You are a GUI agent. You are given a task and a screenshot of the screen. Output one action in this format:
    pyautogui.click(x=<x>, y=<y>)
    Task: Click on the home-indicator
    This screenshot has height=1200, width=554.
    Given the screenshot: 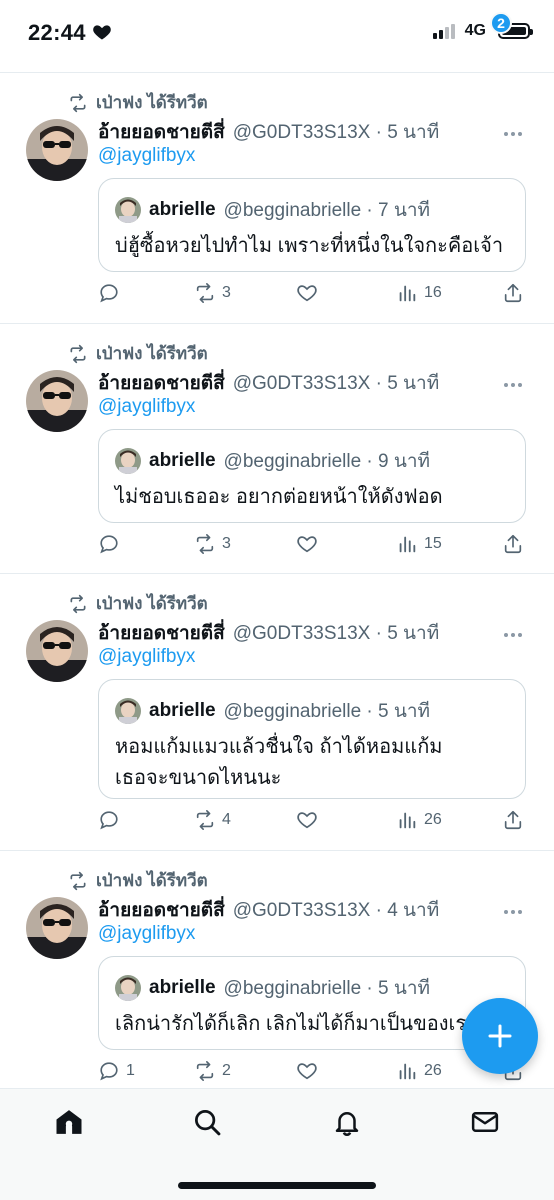 What is the action you would take?
    pyautogui.click(x=277, y=1185)
    